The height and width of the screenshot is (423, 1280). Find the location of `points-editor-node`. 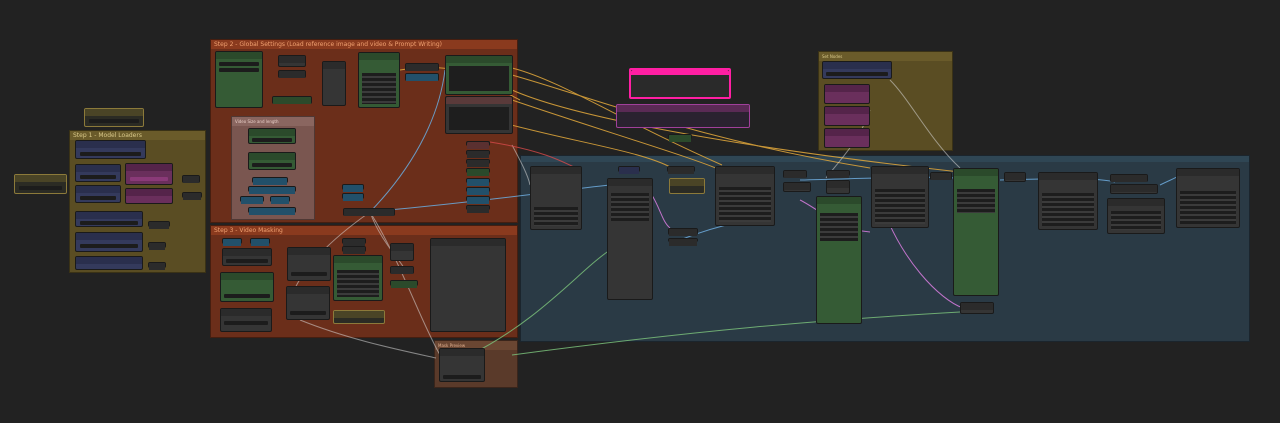

points-editor-node is located at coordinates (247, 287).